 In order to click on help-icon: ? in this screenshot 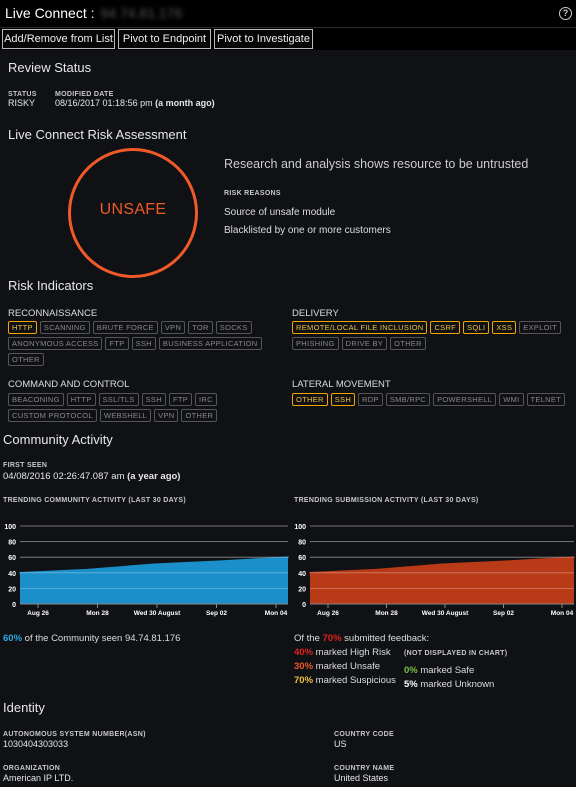, I will do `click(565, 13)`.